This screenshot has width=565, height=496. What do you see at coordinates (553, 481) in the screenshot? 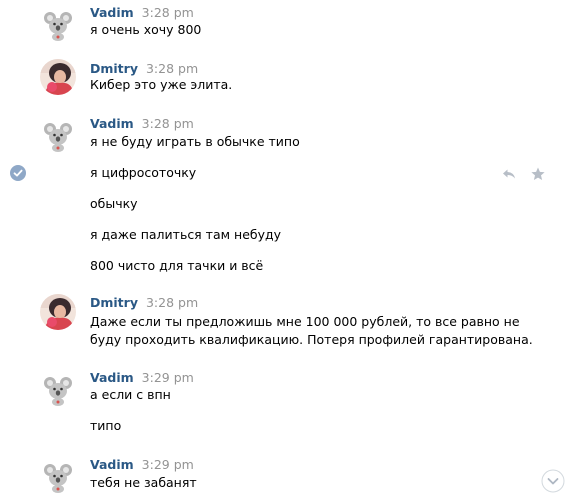
I see `scroll-down-icon` at bounding box center [553, 481].